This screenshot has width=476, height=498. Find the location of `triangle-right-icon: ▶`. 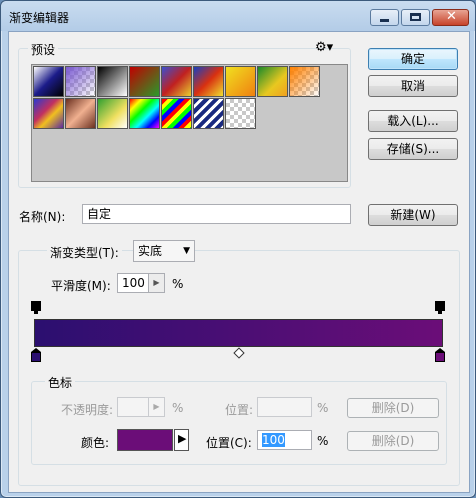

triangle-right-icon: ▶ is located at coordinates (182, 438).